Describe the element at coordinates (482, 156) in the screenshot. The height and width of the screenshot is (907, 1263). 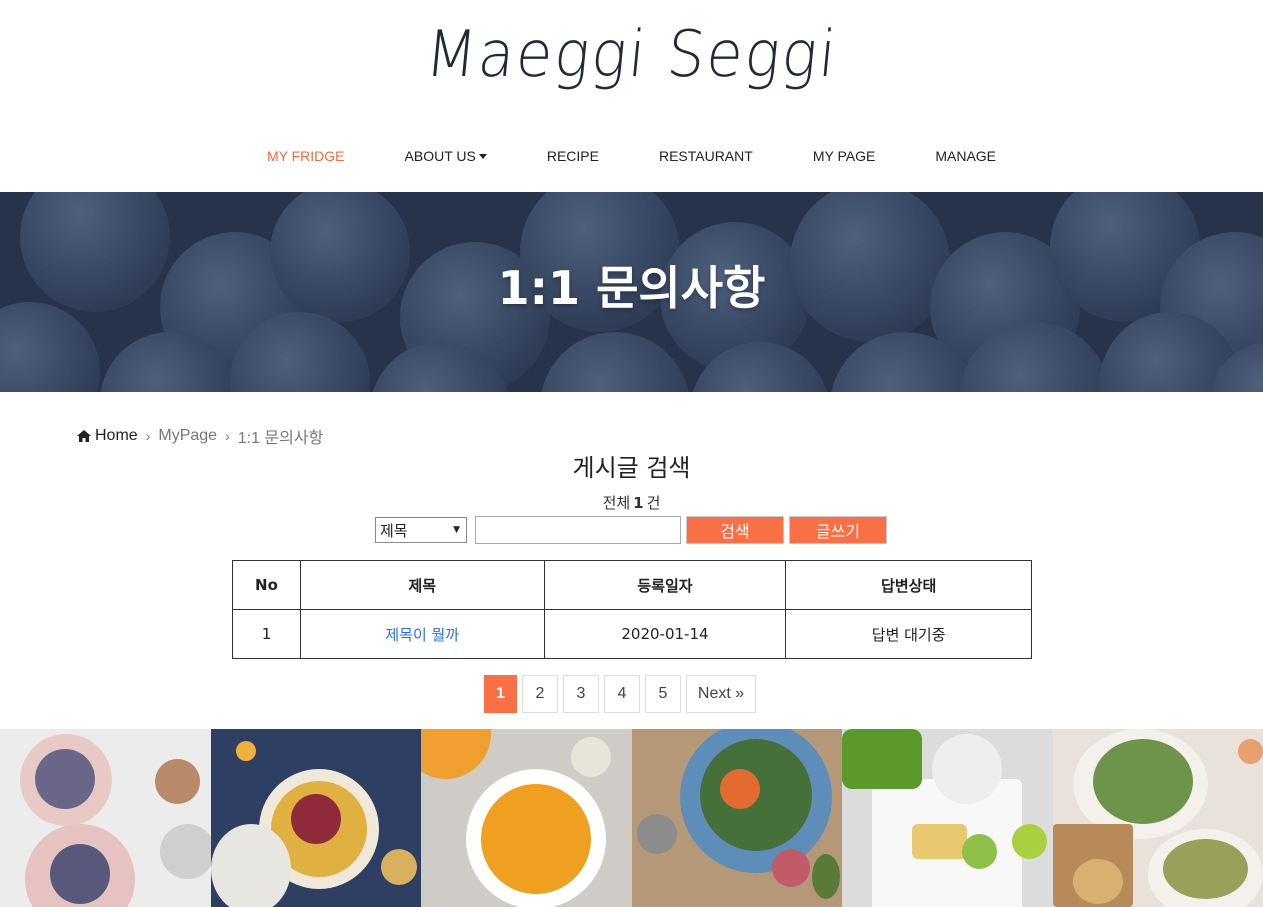
I see `caret-down-icon` at that location.